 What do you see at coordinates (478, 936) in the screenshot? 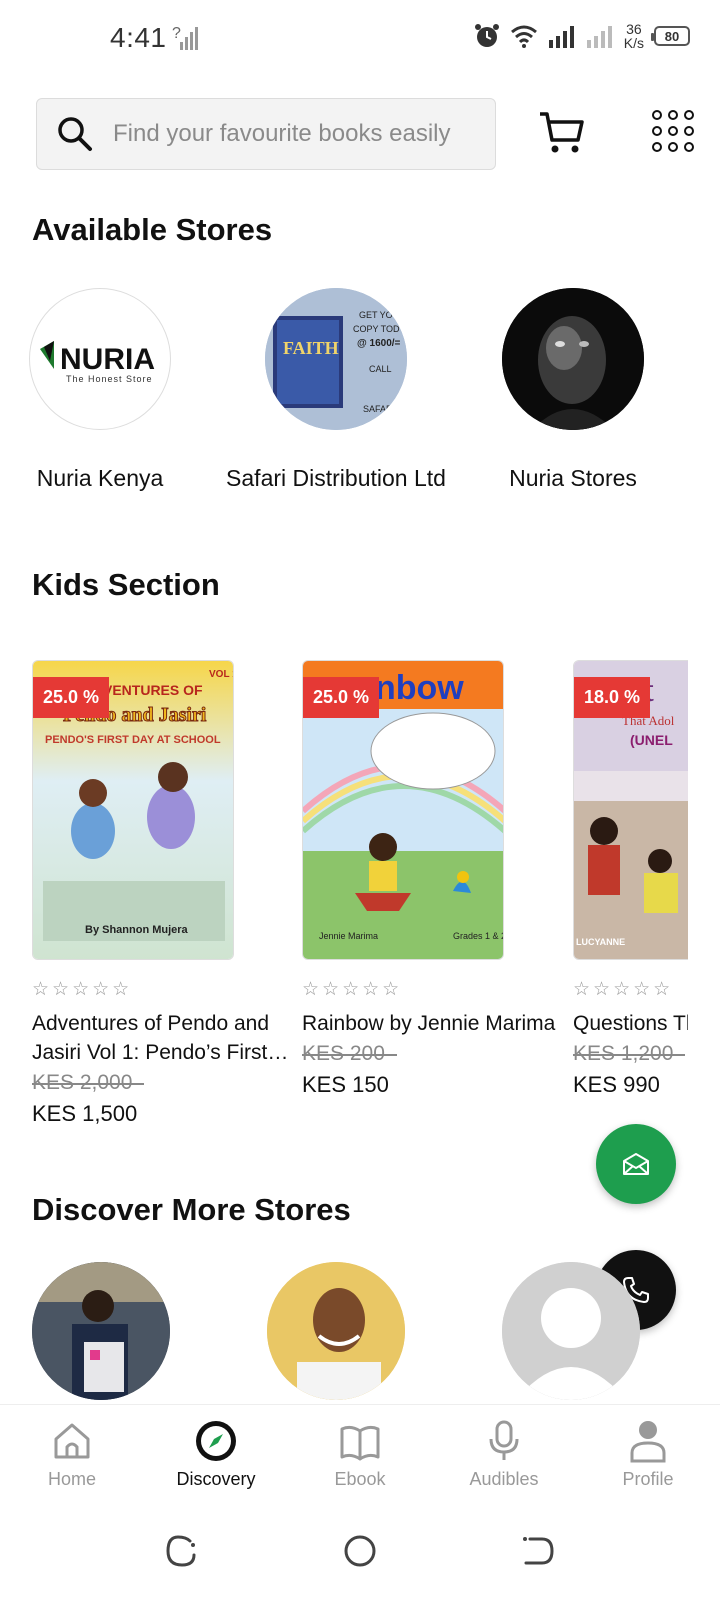
I see `svg-text: Grades 1 & 2` at bounding box center [478, 936].